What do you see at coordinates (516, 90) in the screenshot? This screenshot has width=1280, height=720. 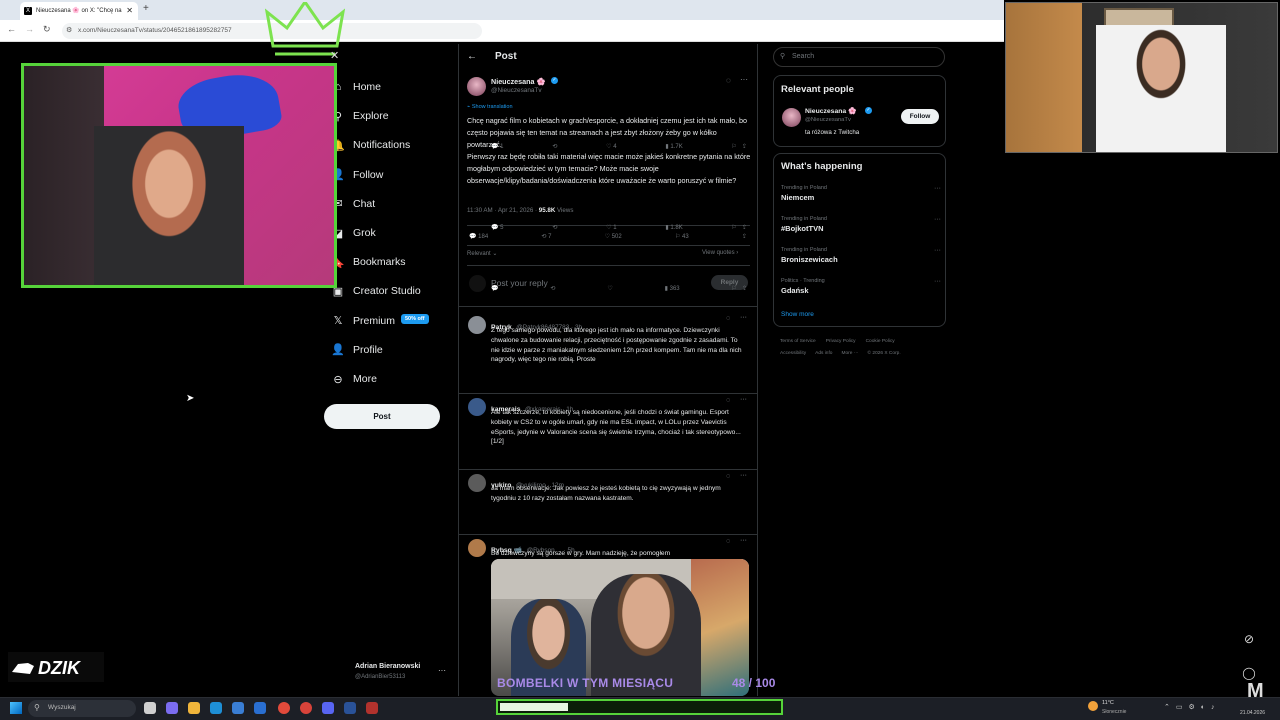 I see `author-handle: @NieuczesanaTv` at bounding box center [516, 90].